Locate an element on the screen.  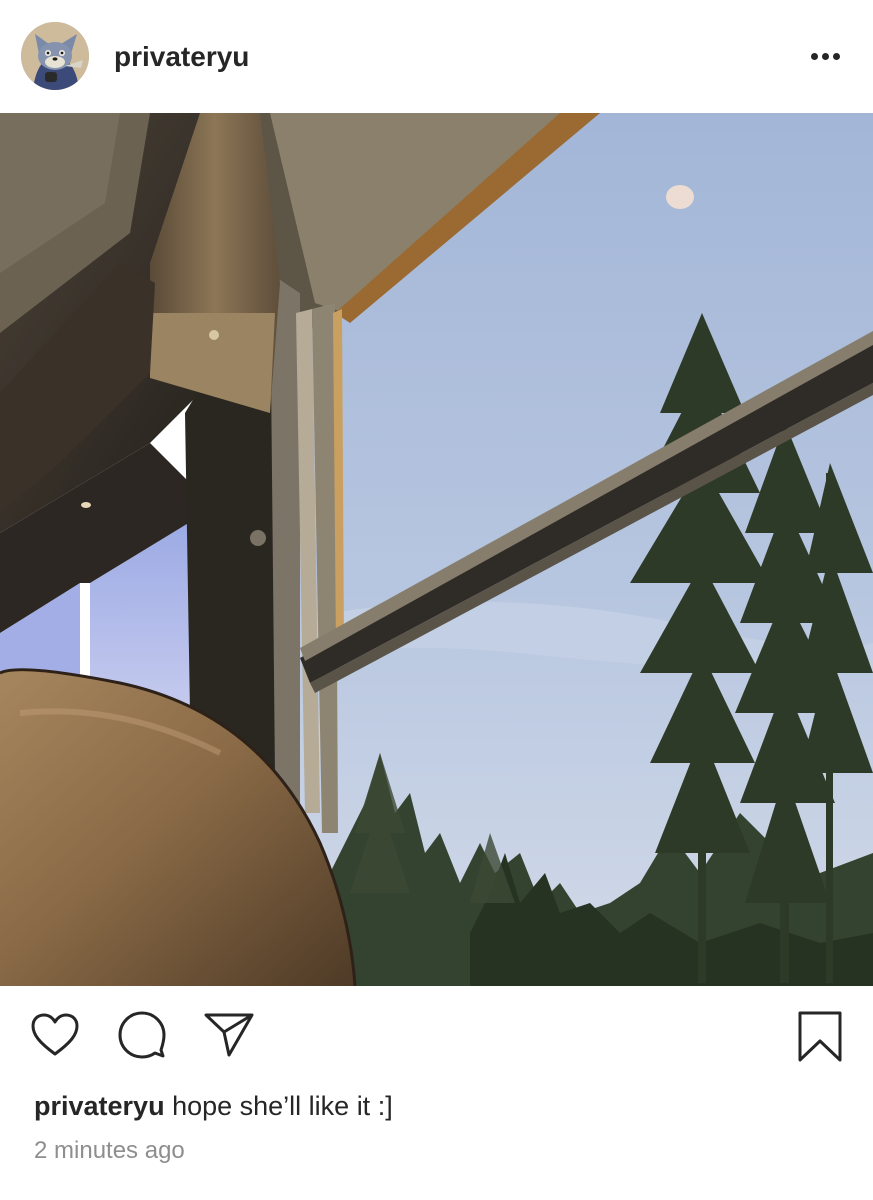
post-username: privateryu is located at coordinates (181, 57).